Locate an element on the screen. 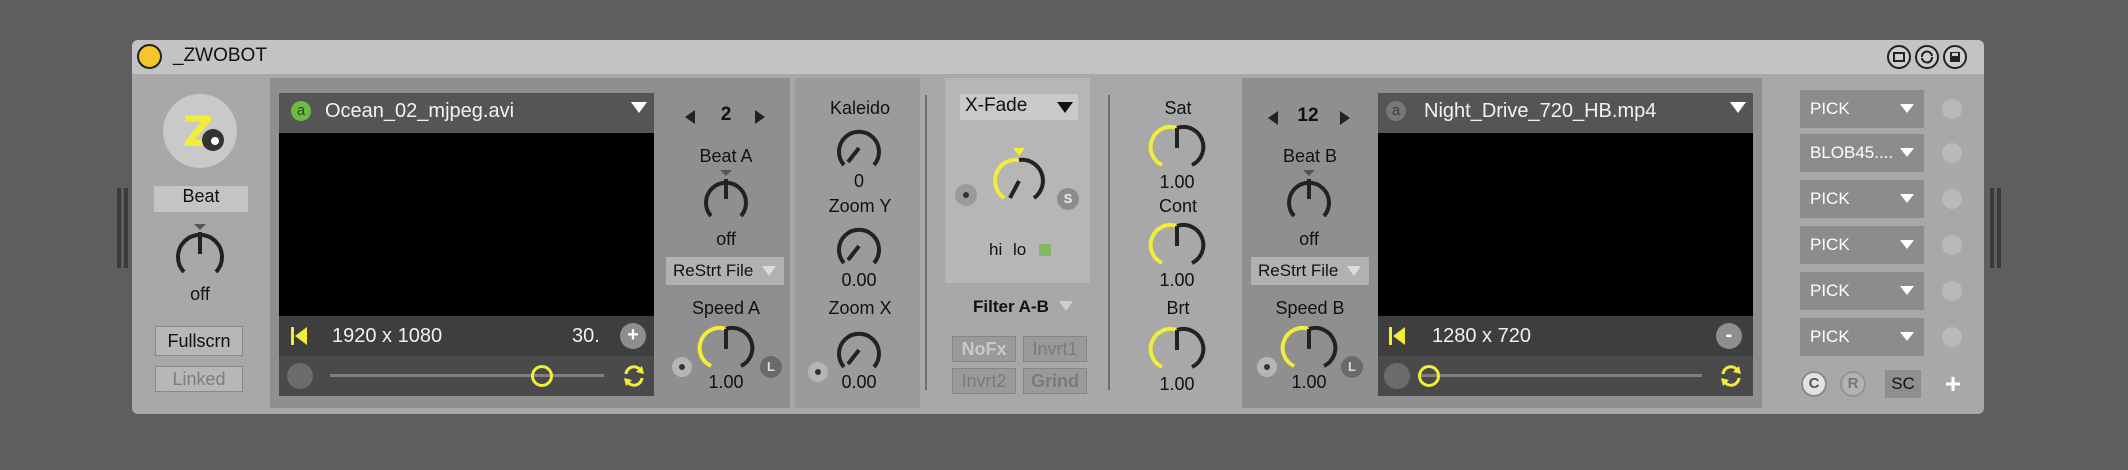 The height and width of the screenshot is (470, 2128). save-preset-icon is located at coordinates (1955, 57).